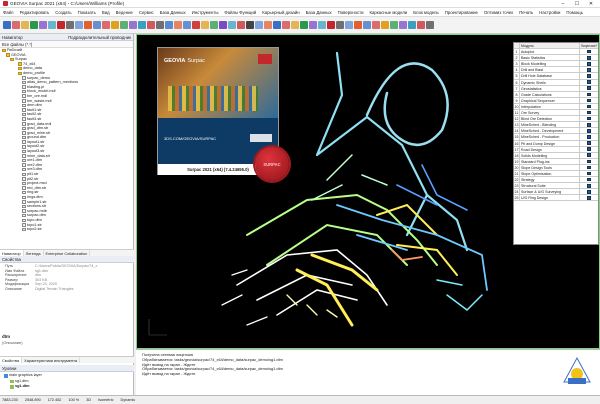  What do you see at coordinates (73, 400) in the screenshot?
I see `status-zoom: 100 %` at bounding box center [73, 400].